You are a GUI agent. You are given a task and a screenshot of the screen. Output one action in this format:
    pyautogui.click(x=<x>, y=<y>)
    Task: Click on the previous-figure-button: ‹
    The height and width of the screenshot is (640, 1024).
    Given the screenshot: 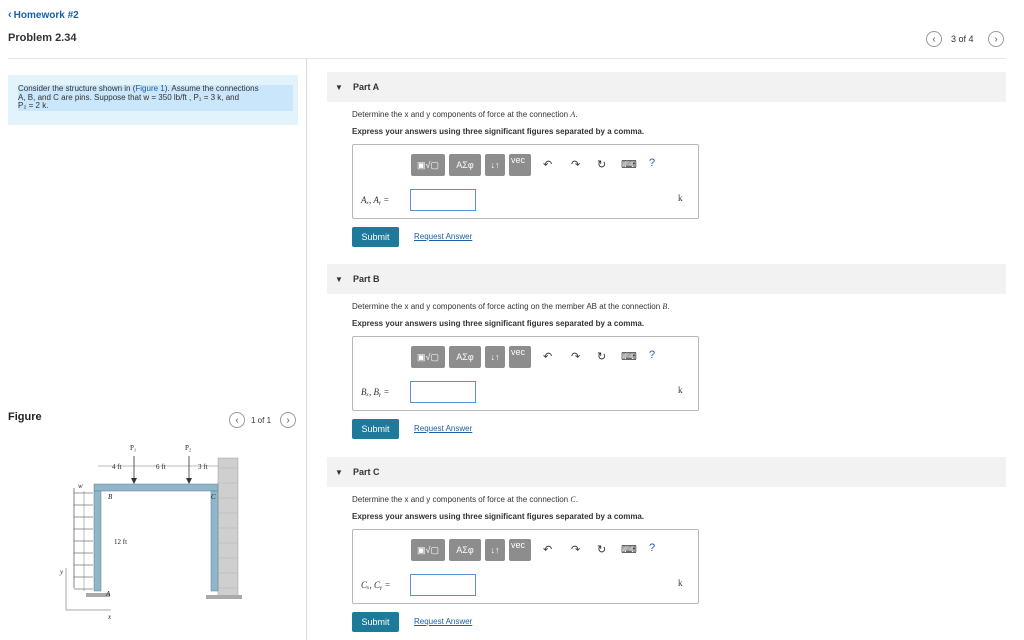 What is the action you would take?
    pyautogui.click(x=237, y=420)
    